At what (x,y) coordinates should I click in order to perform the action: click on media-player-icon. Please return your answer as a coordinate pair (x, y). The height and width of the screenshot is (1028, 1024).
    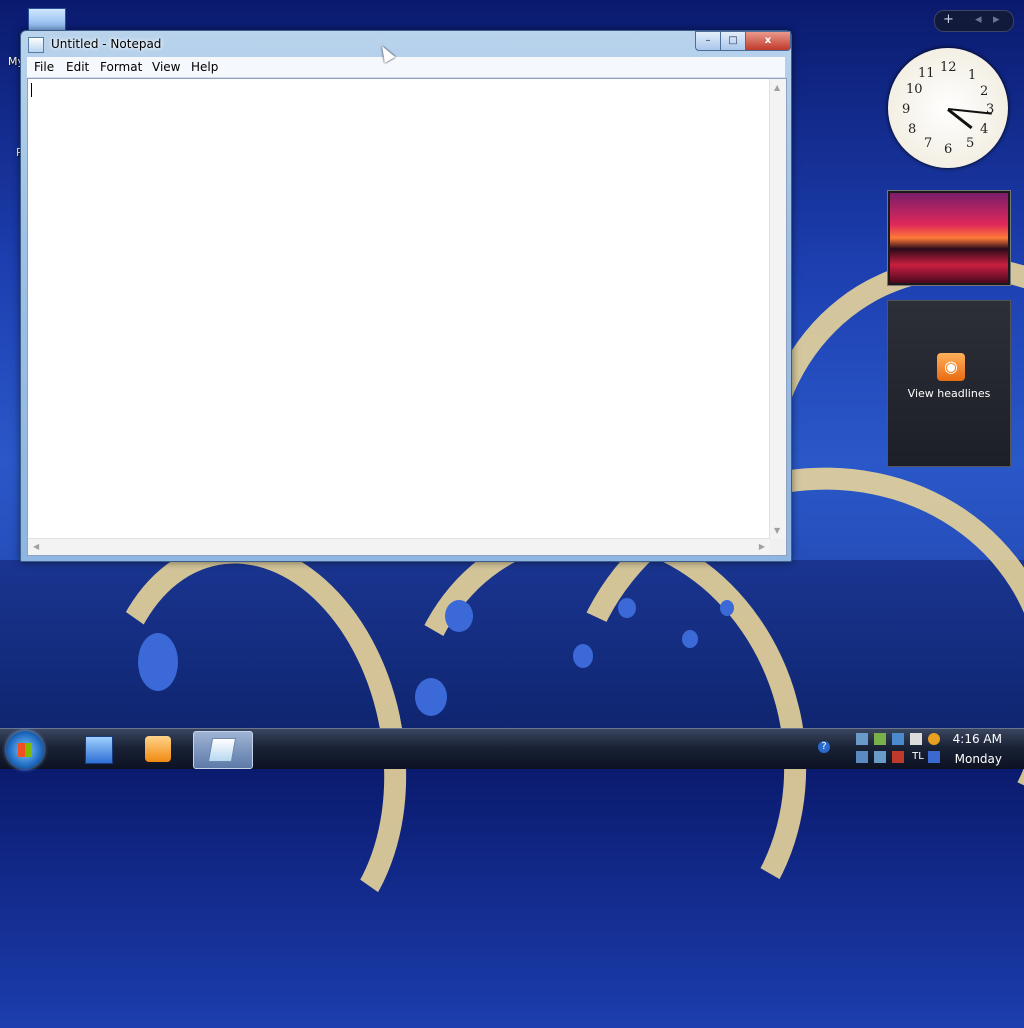
    Looking at the image, I should click on (158, 749).